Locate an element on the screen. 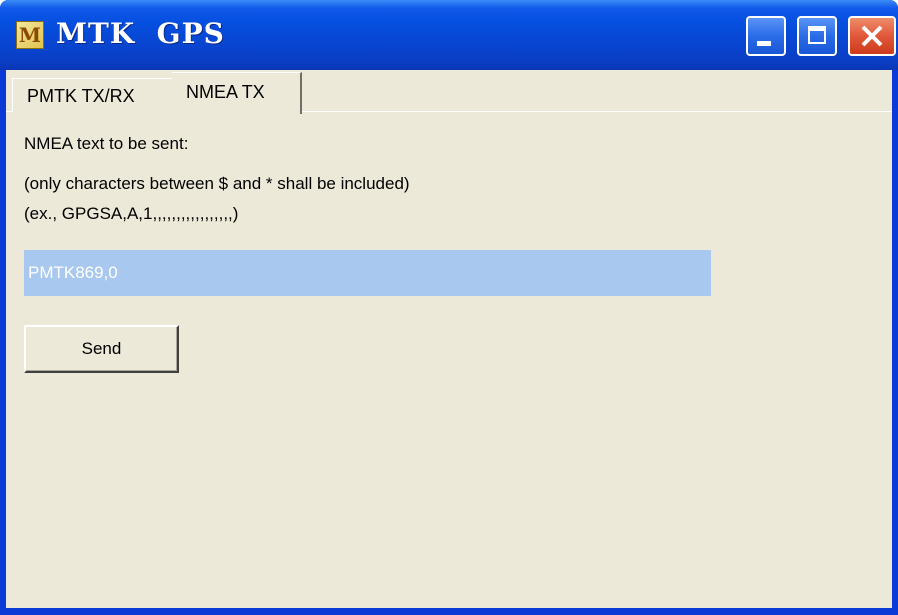 The width and height of the screenshot is (898, 615). minimize-icon is located at coordinates (764, 43).